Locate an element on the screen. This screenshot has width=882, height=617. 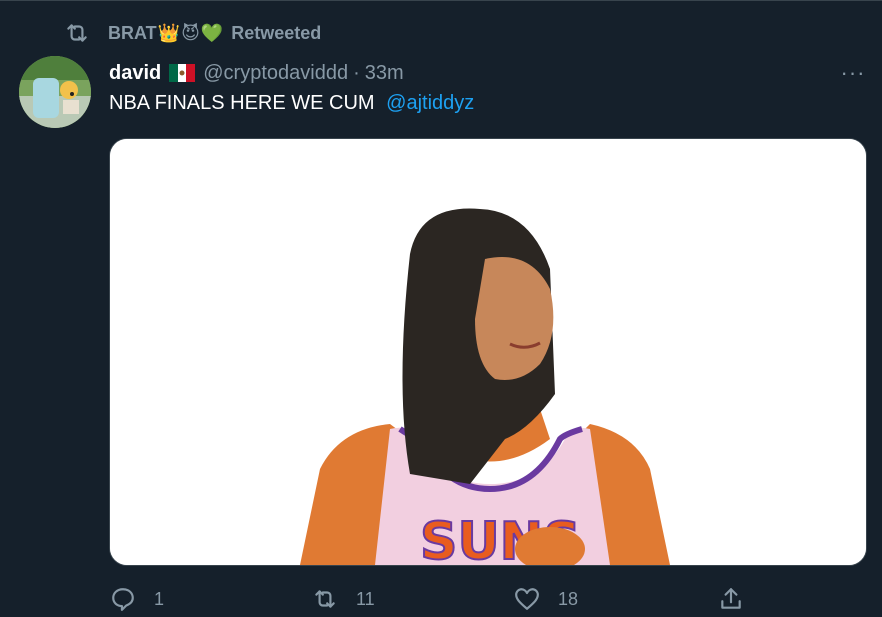
share-icon is located at coordinates (731, 598).